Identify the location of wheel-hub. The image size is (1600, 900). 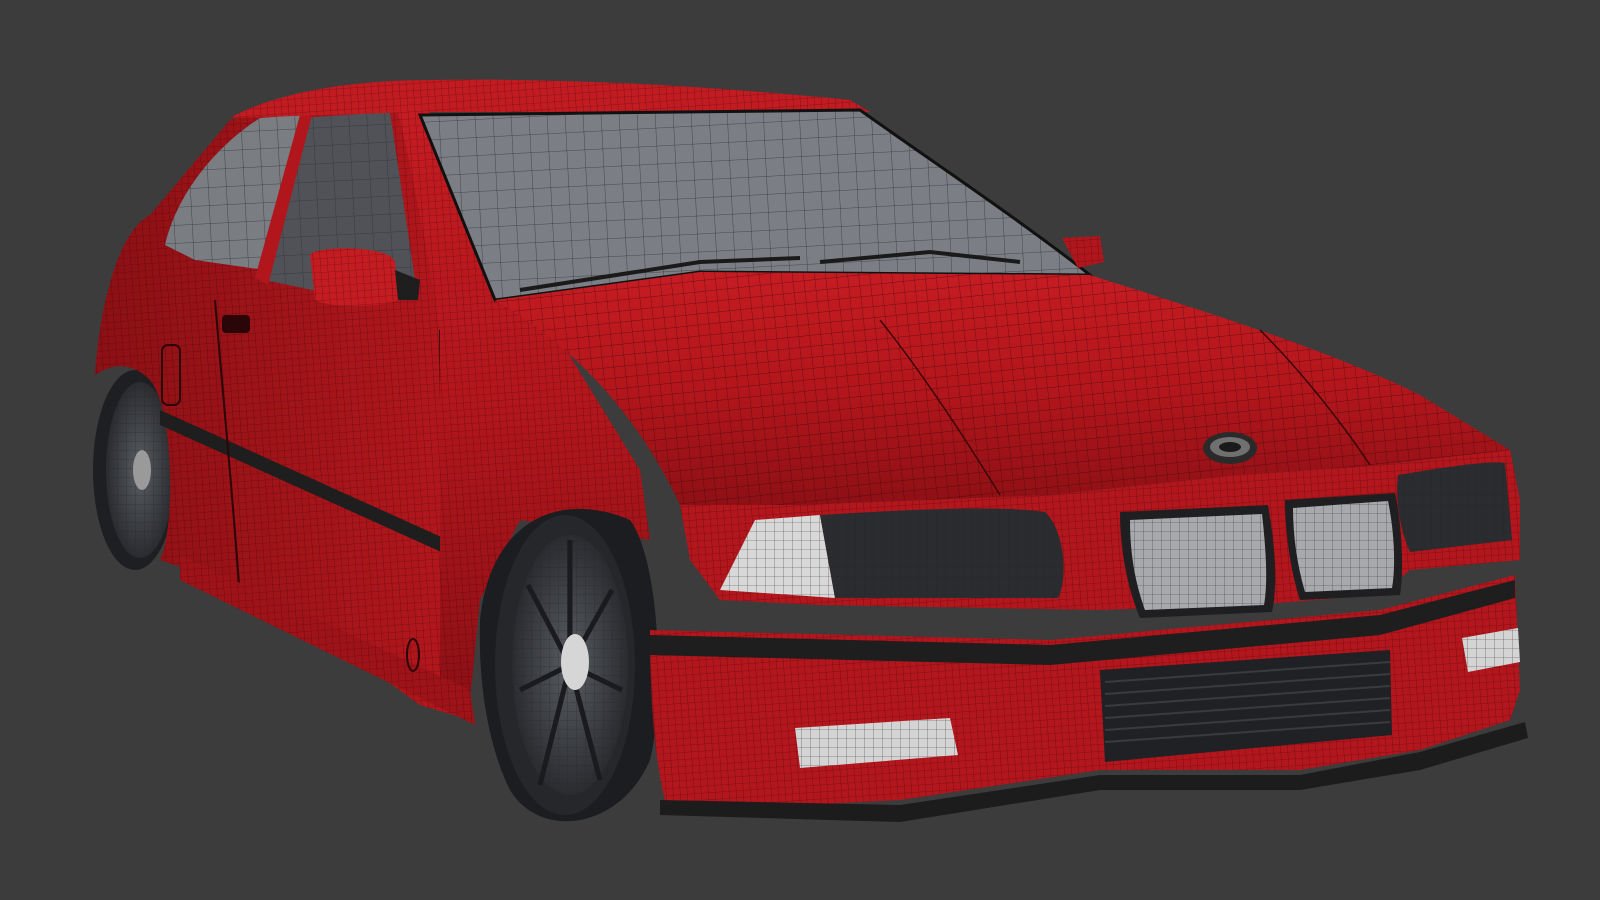
(575, 662).